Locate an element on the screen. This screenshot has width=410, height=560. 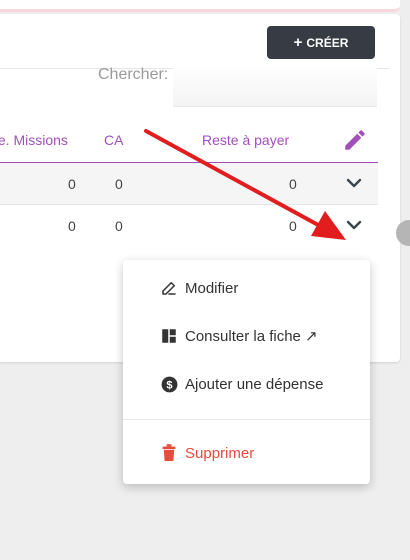
create-button-label: CRÉER is located at coordinates (327, 42).